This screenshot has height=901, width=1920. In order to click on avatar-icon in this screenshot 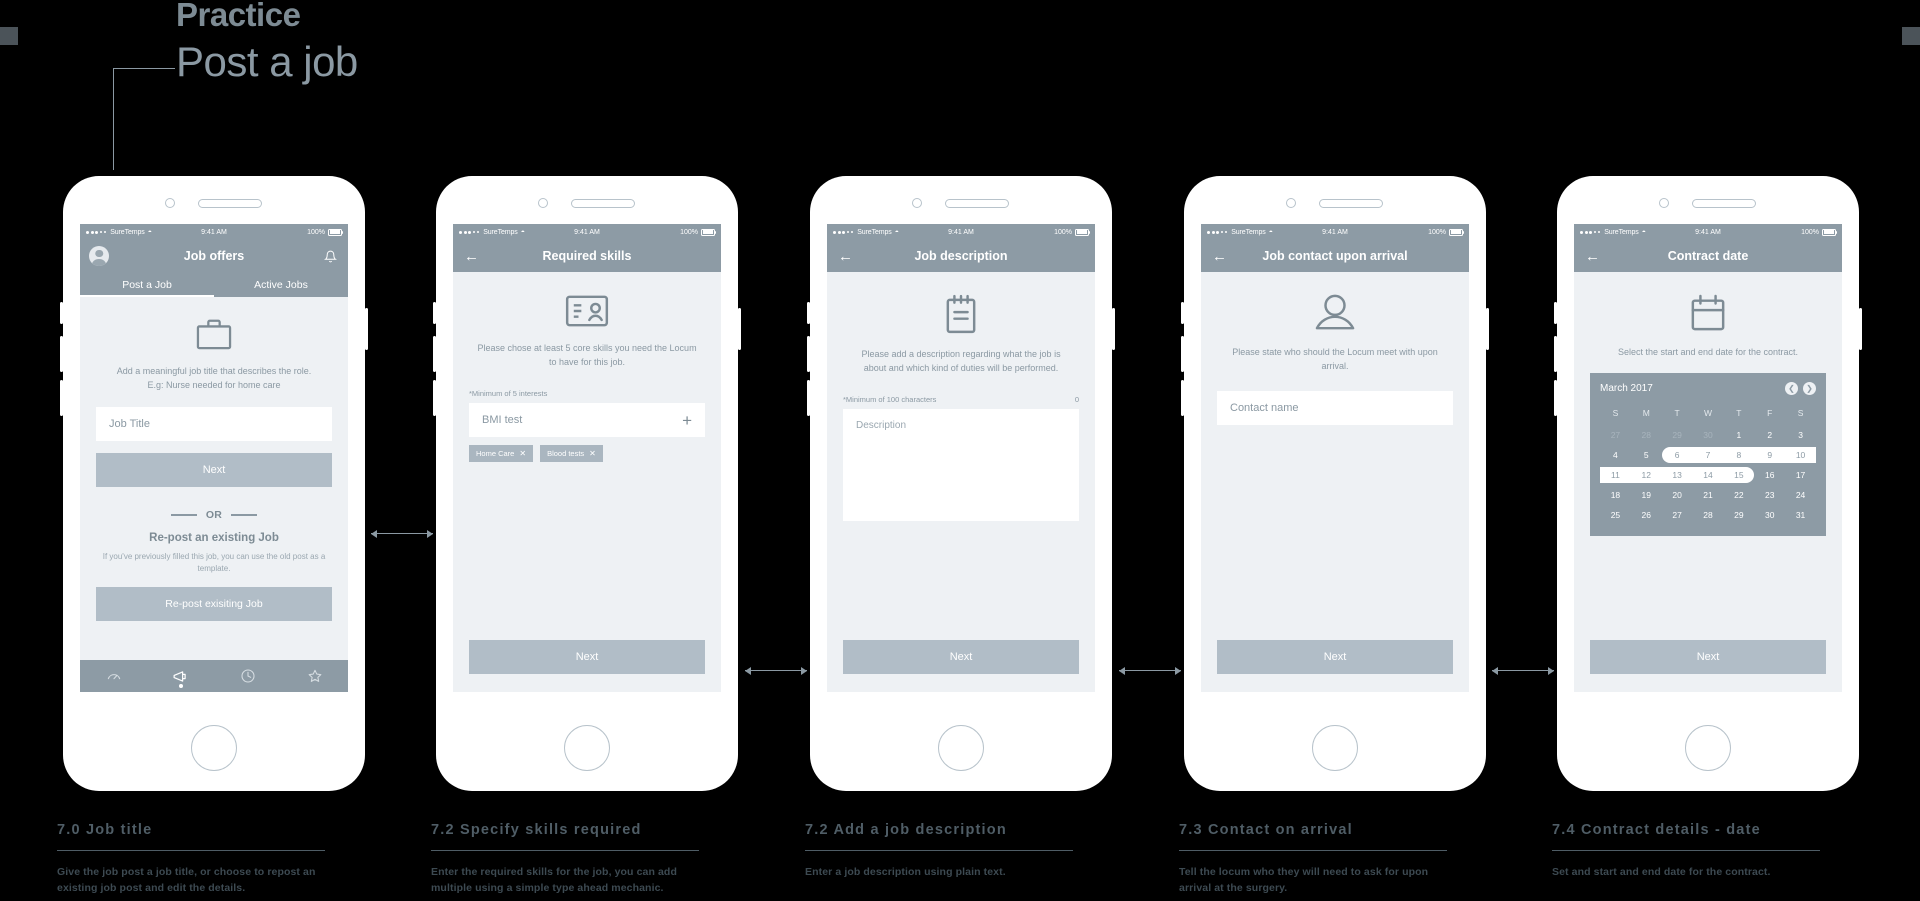, I will do `click(99, 256)`.